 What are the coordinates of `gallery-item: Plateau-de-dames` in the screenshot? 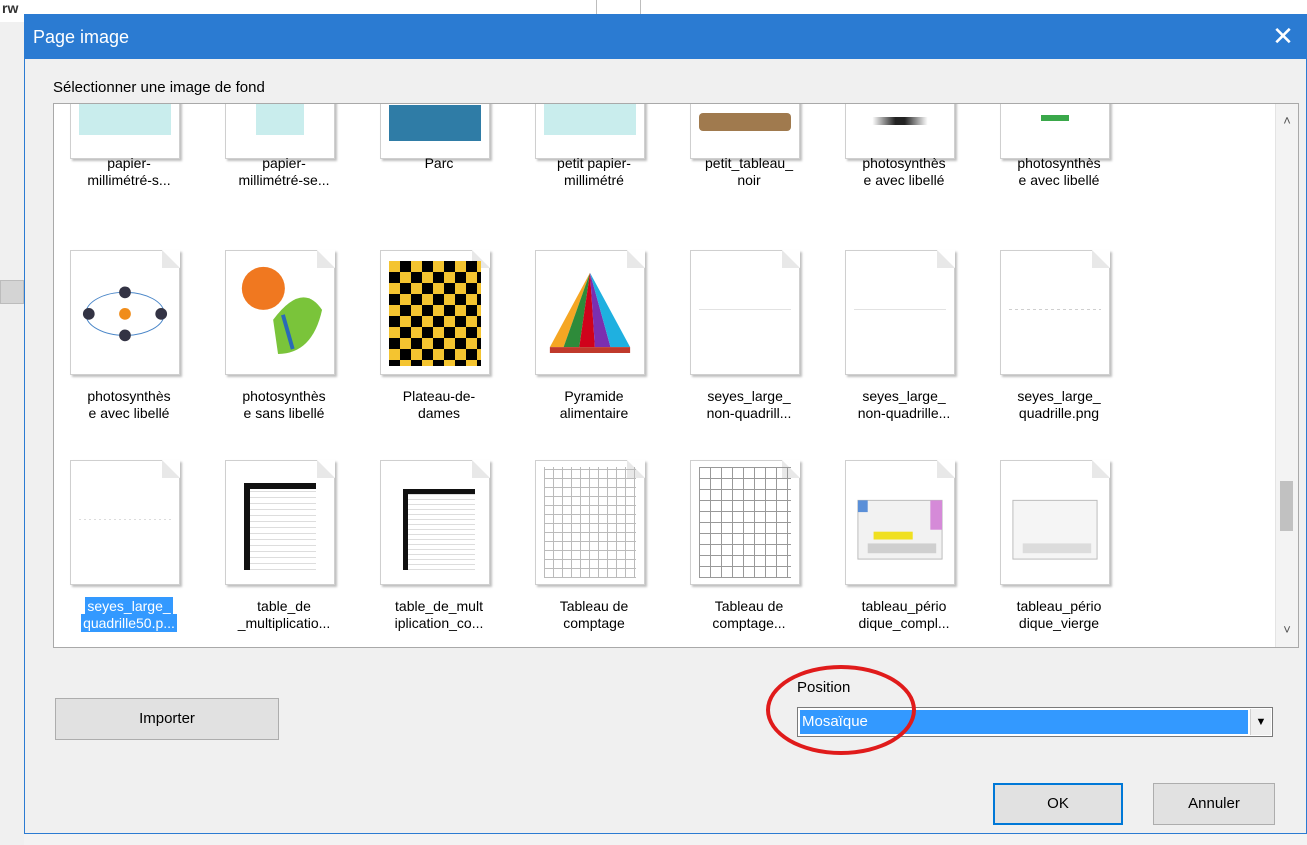 It's located at (439, 350).